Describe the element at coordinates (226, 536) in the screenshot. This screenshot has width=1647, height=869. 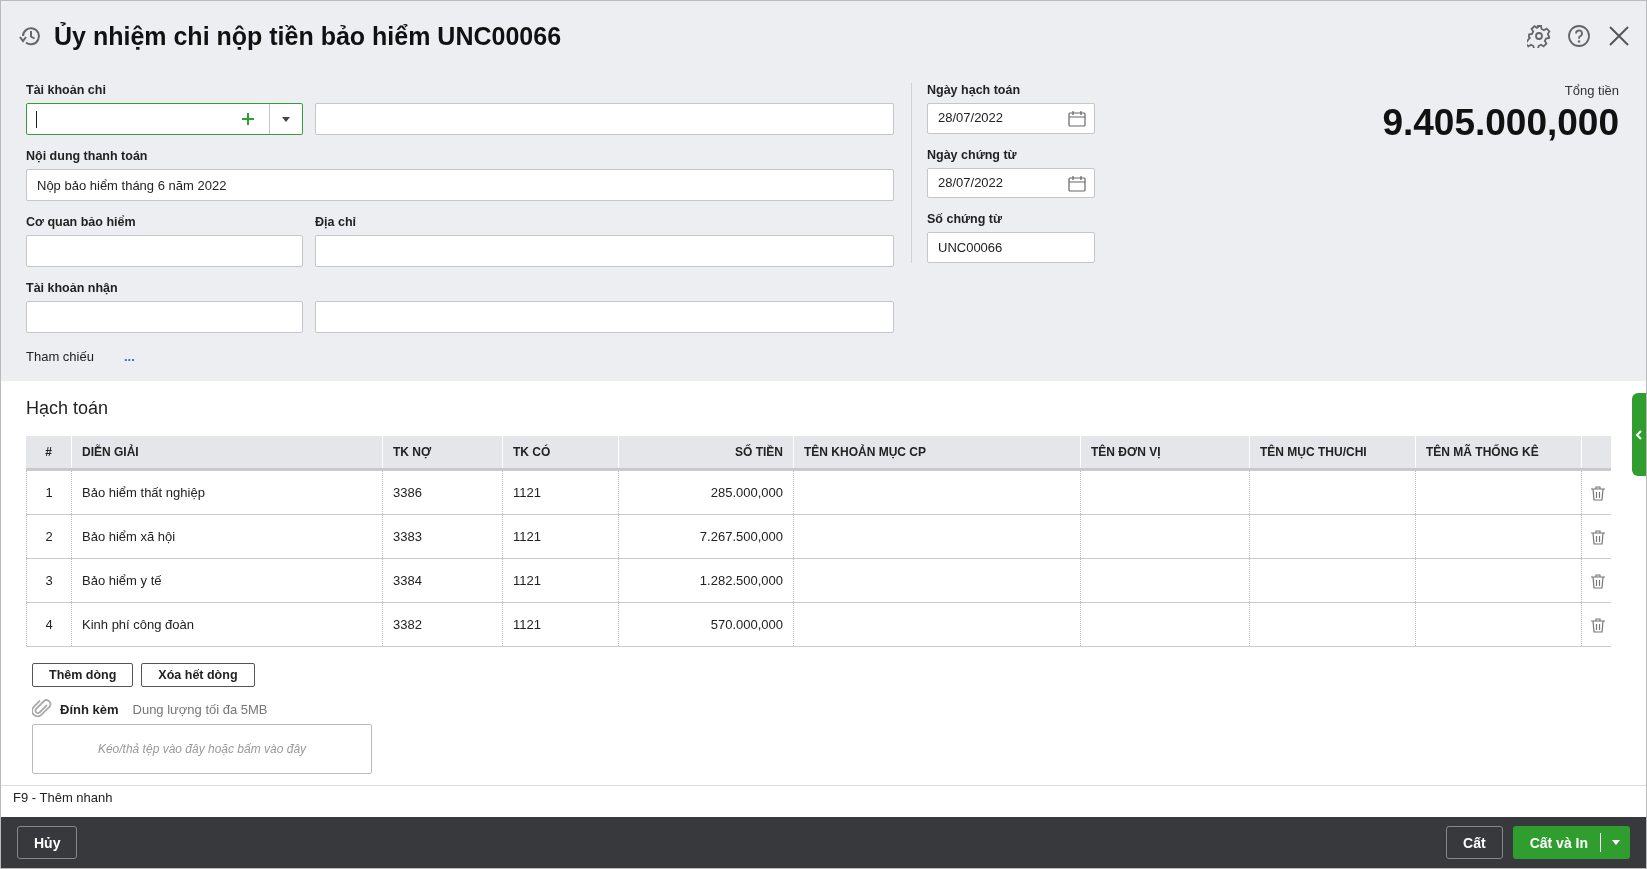
I see `table-cell: Bảo hiểm xã hội` at that location.